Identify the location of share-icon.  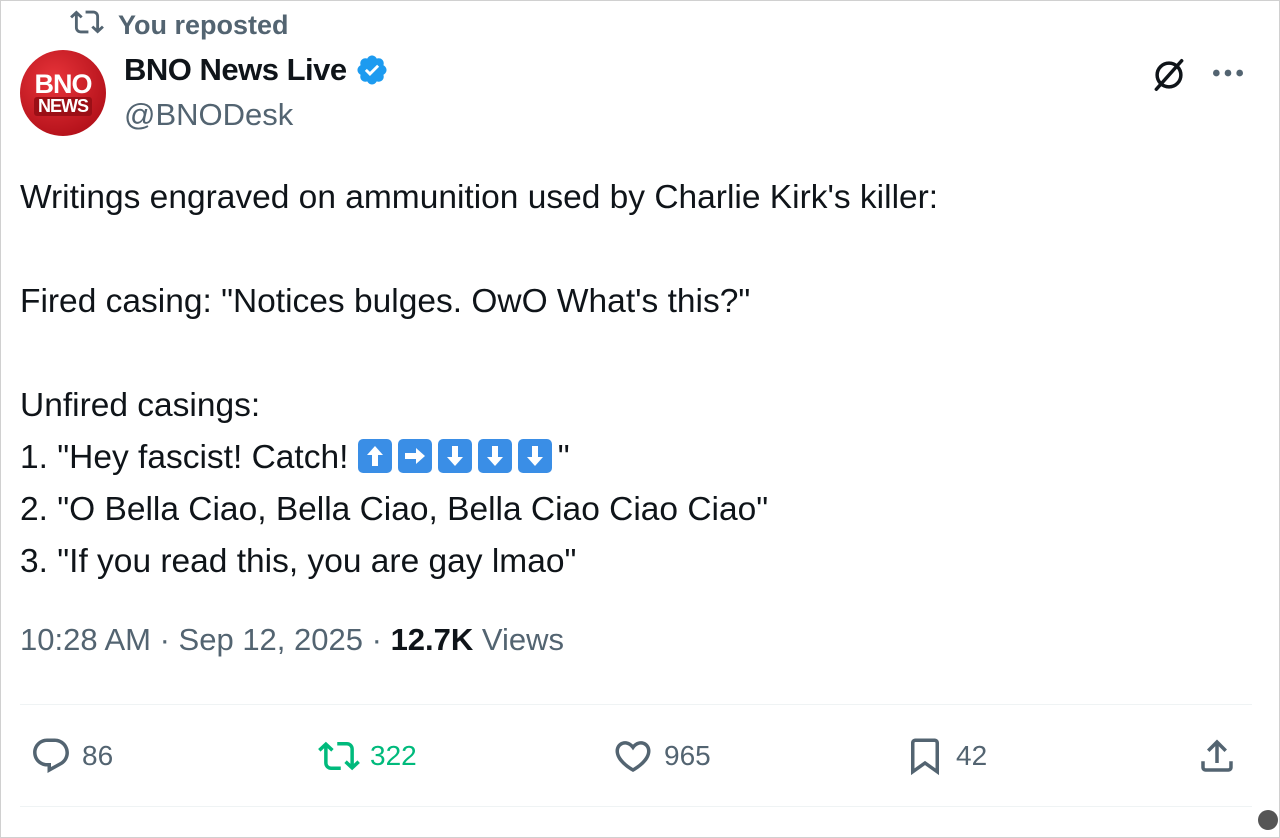
(1217, 755).